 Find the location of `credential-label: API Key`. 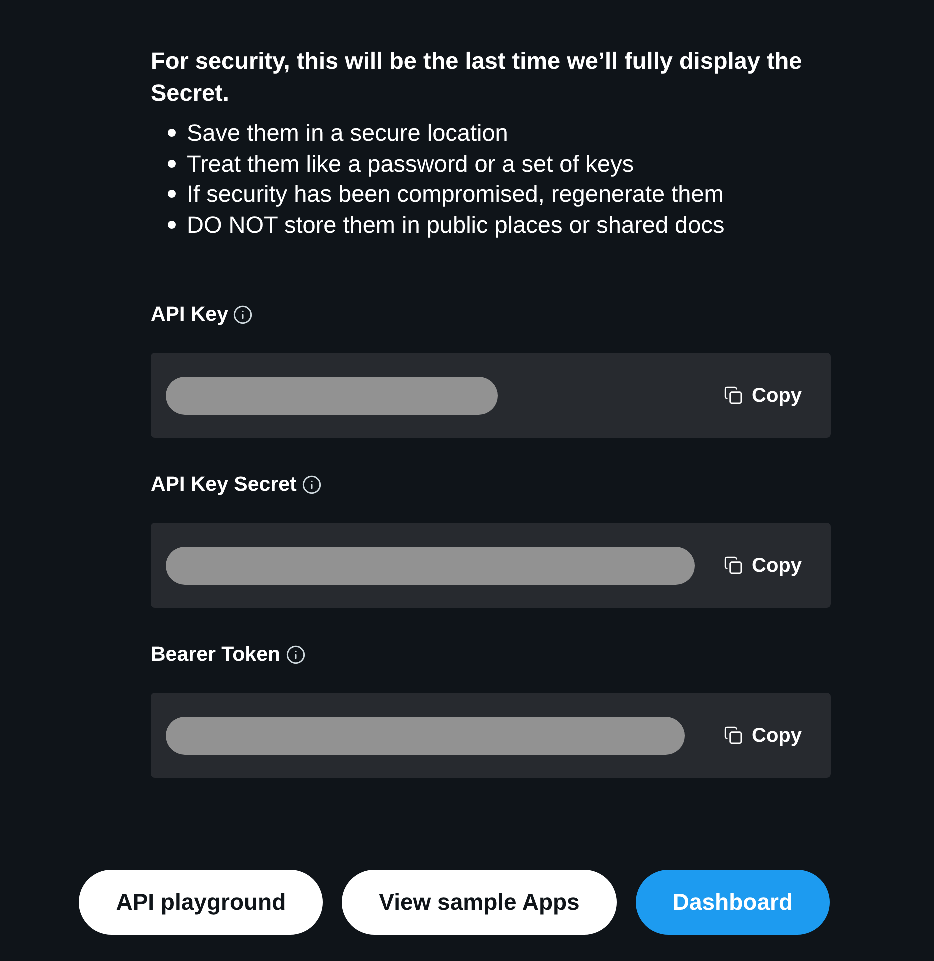

credential-label: API Key is located at coordinates (189, 315).